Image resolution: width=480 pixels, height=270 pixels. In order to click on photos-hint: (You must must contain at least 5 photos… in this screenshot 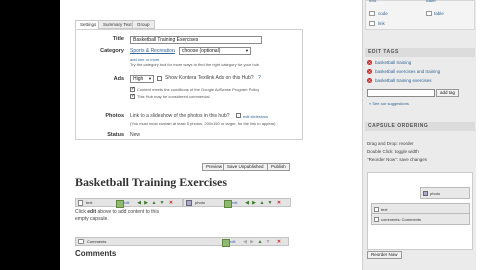, I will do `click(203, 123)`.